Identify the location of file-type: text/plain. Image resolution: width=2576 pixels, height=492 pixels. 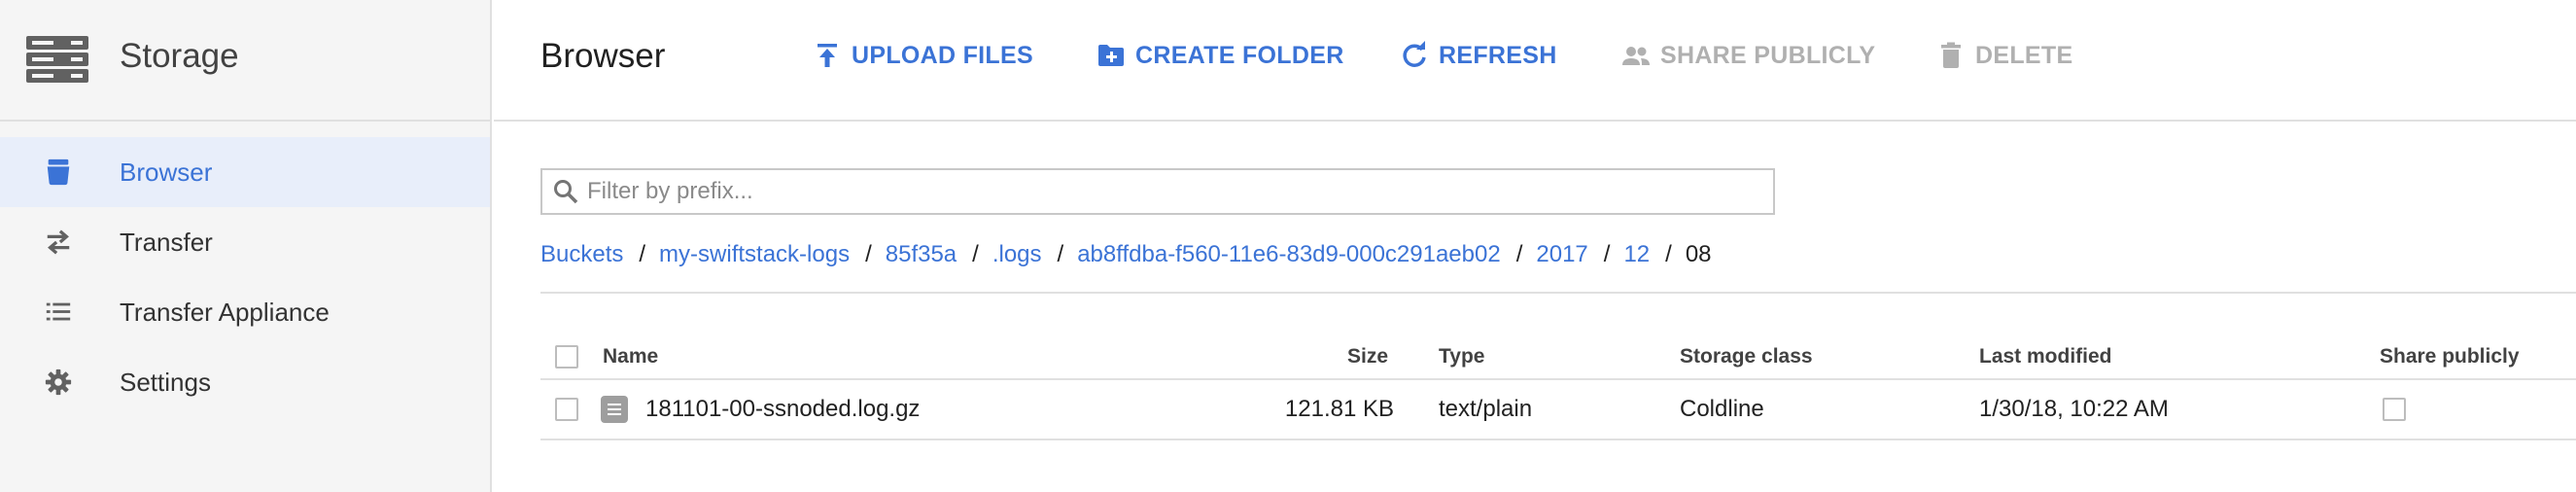
(1486, 409).